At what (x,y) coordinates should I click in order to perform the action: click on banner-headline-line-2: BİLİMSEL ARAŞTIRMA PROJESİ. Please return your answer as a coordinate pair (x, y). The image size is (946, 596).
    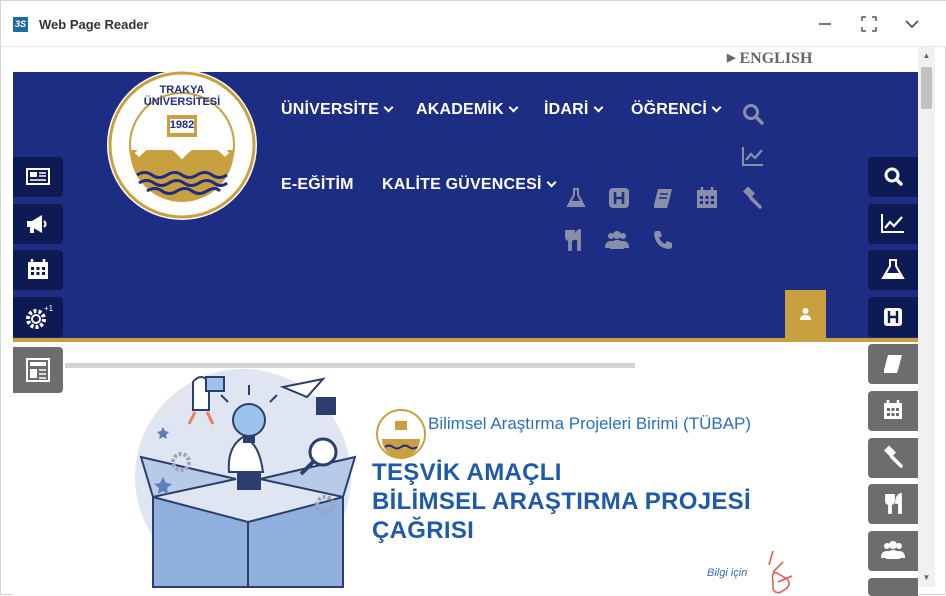
    Looking at the image, I should click on (561, 501).